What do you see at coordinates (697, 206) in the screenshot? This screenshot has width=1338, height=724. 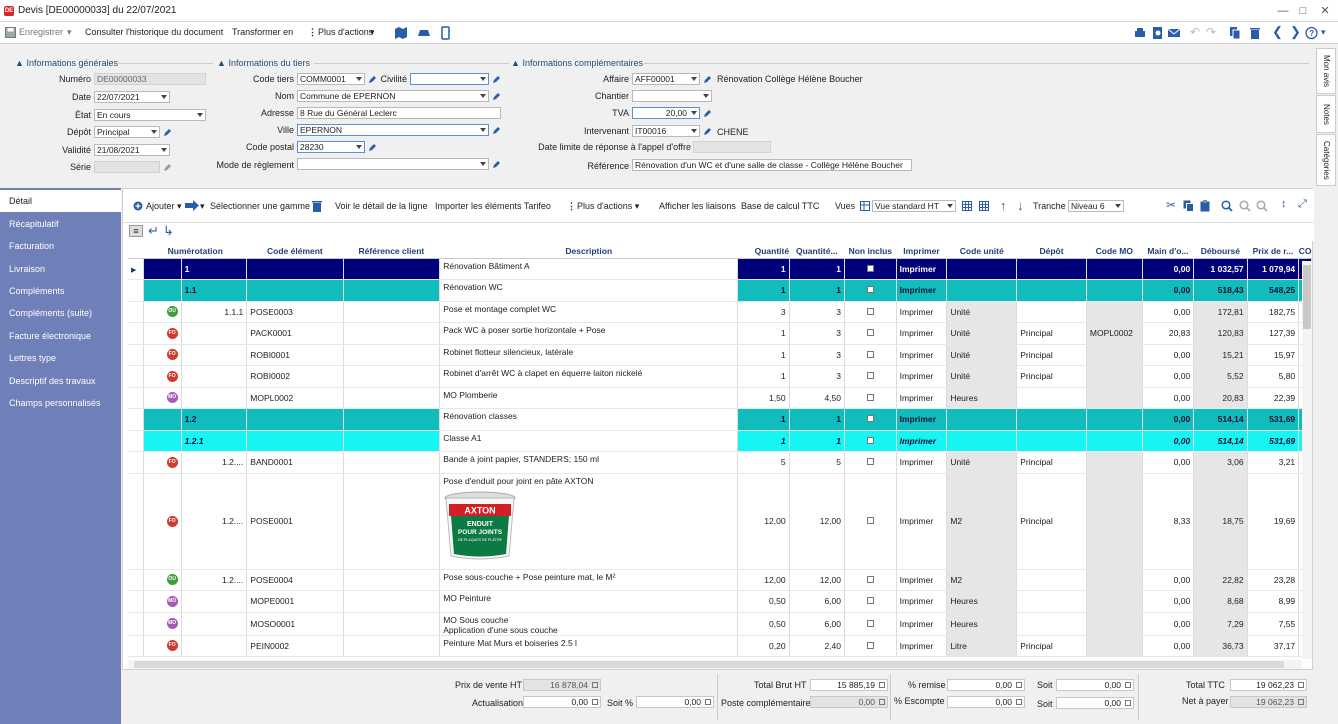 I see `show-links-button: Afficher les liaisons` at bounding box center [697, 206].